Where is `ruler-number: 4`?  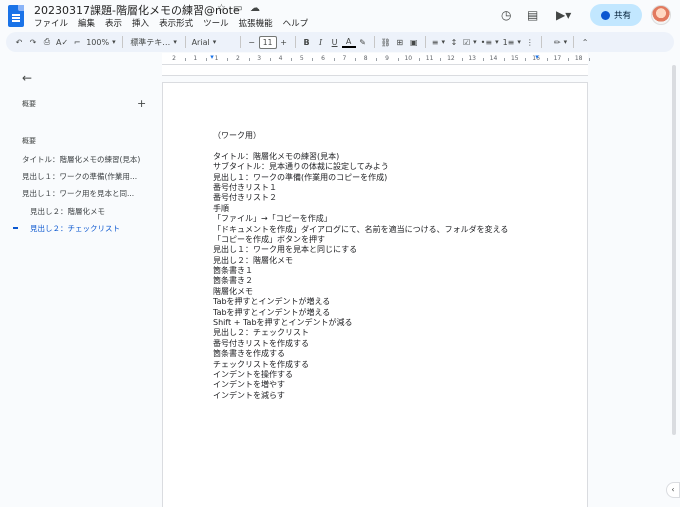 ruler-number: 4 is located at coordinates (280, 58).